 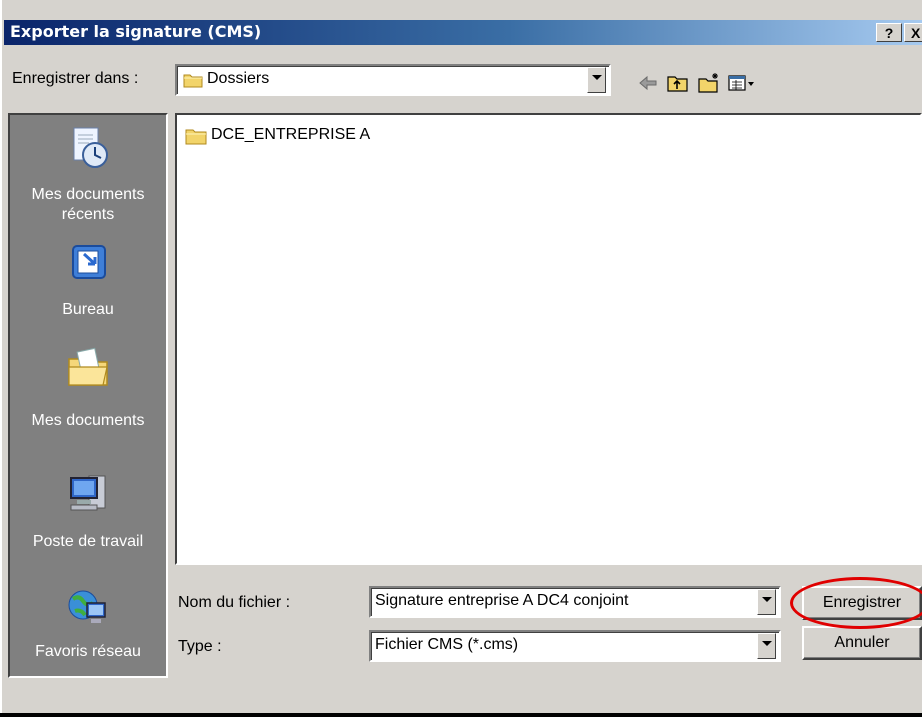 I want to click on up-folder-icon, so click(x=678, y=83).